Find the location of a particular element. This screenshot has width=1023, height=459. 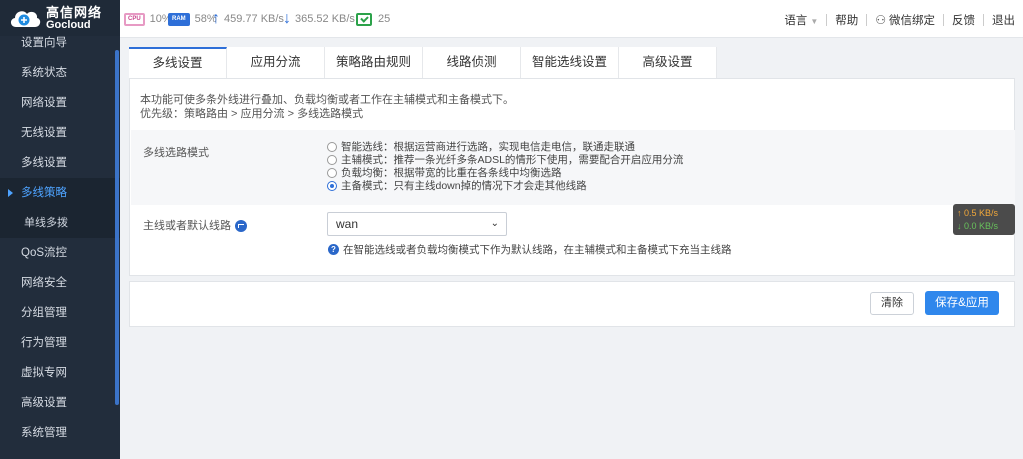

upload-value: 459.77 KB/s is located at coordinates (254, 19).